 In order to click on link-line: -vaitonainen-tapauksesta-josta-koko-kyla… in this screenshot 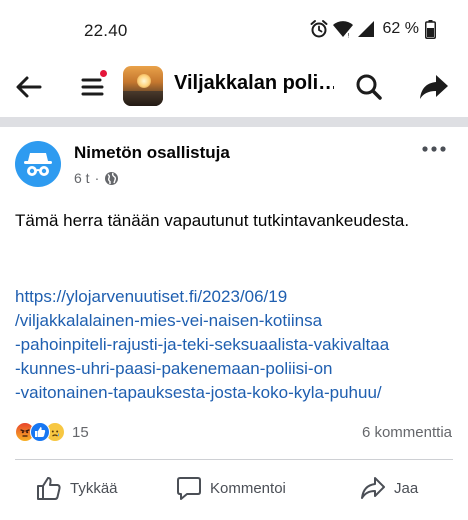, I will do `click(237, 393)`.